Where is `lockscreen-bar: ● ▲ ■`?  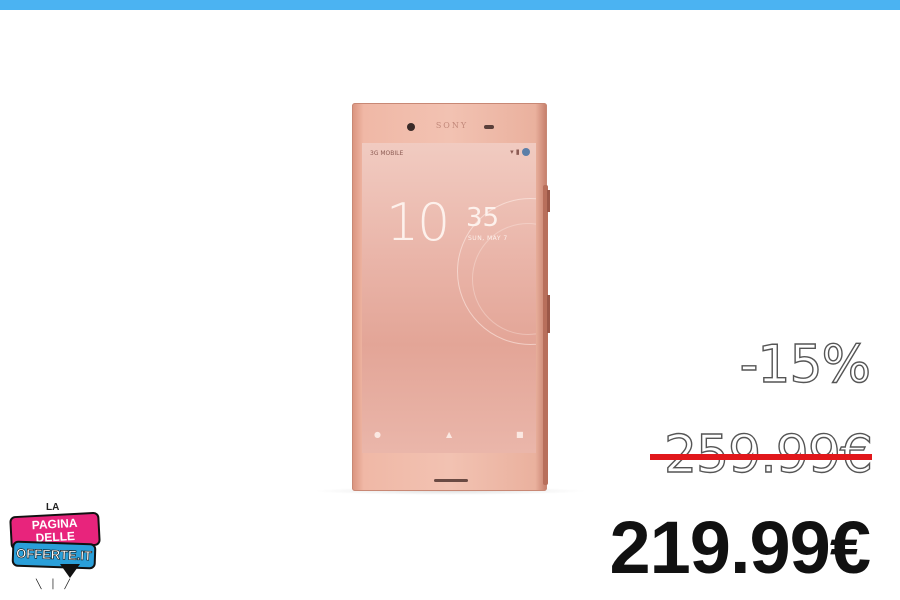
lockscreen-bar: ● ▲ ■ is located at coordinates (449, 436).